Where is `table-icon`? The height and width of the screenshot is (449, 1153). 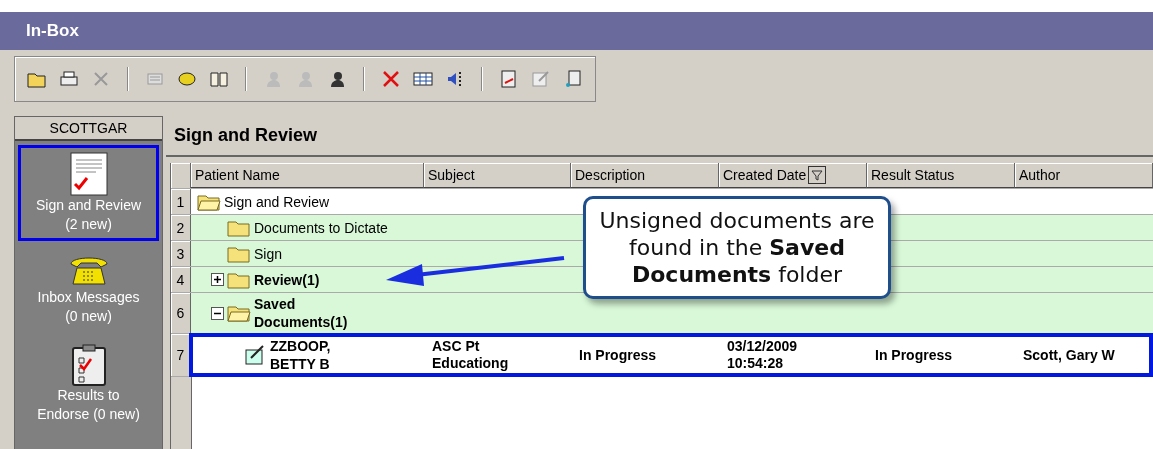 table-icon is located at coordinates (423, 79).